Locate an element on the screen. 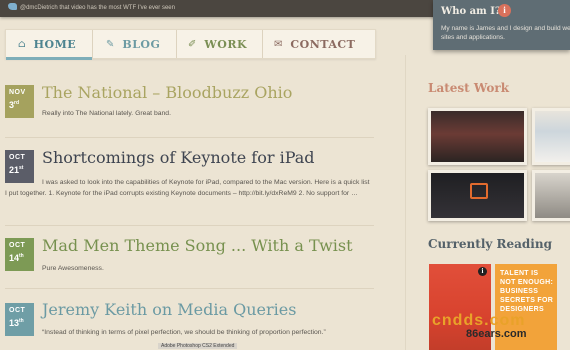  post-excerpt: Pure Awesomeness. is located at coordinates (73, 268).